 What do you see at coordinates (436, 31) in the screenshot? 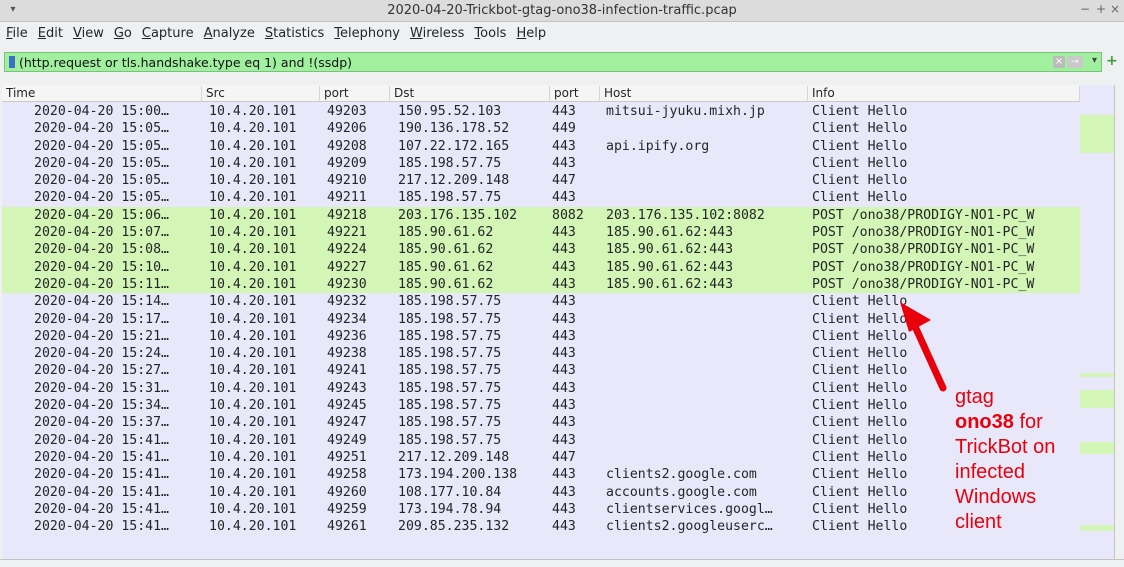
I see `menu-wireless: Wireless` at bounding box center [436, 31].